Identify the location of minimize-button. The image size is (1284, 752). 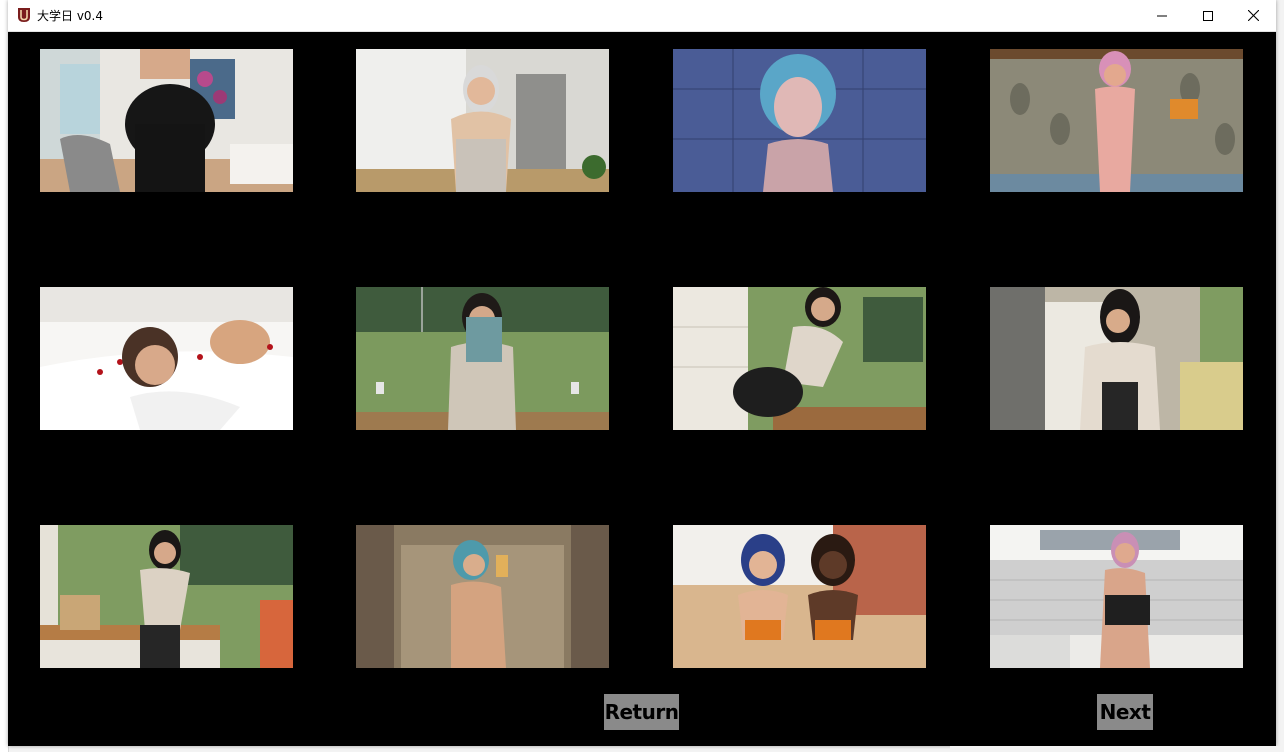
(1162, 15).